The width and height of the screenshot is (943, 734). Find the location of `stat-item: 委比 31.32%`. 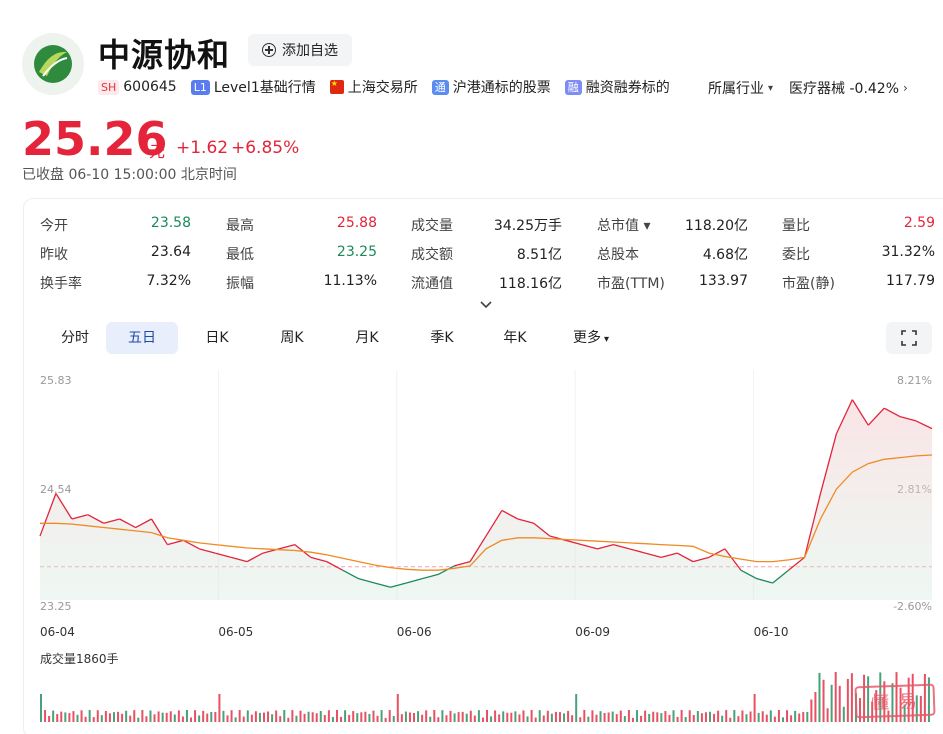

stat-item: 委比 31.32% is located at coordinates (858, 253).